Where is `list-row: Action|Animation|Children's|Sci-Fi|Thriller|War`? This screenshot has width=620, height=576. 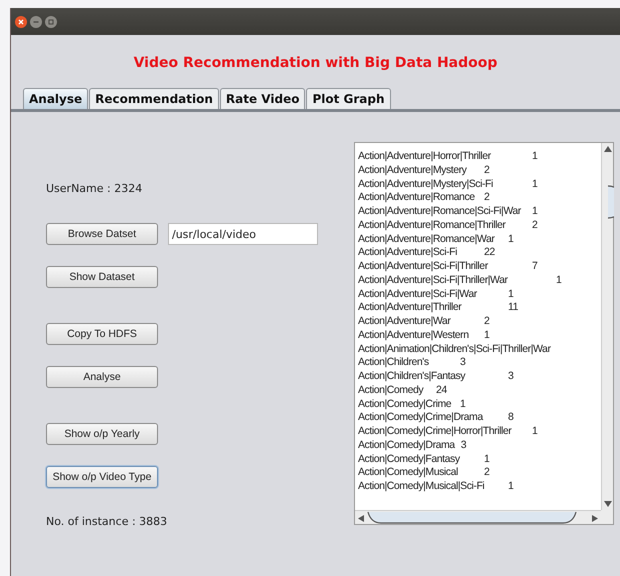
list-row: Action|Animation|Children's|Sci-Fi|Thriller|War is located at coordinates (479, 349).